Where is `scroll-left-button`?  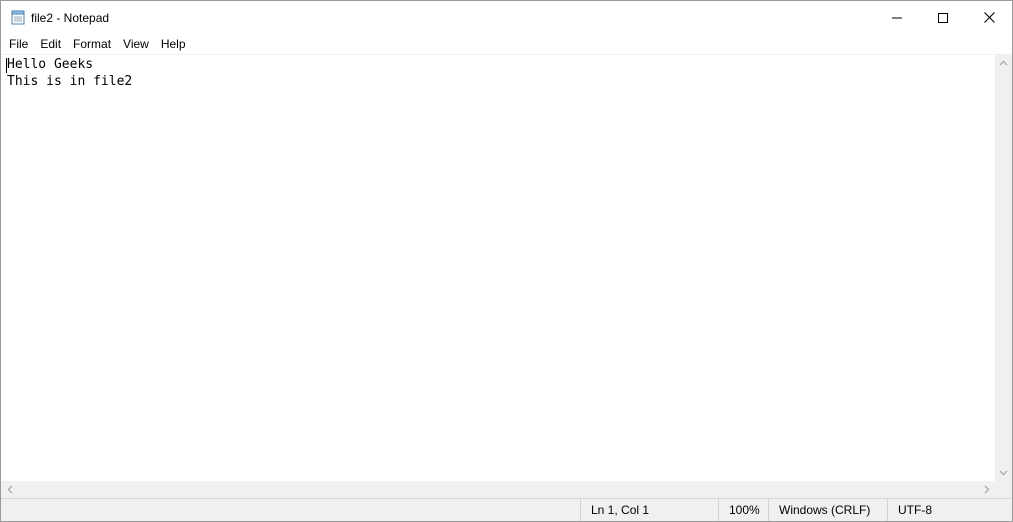 scroll-left-button is located at coordinates (9, 489).